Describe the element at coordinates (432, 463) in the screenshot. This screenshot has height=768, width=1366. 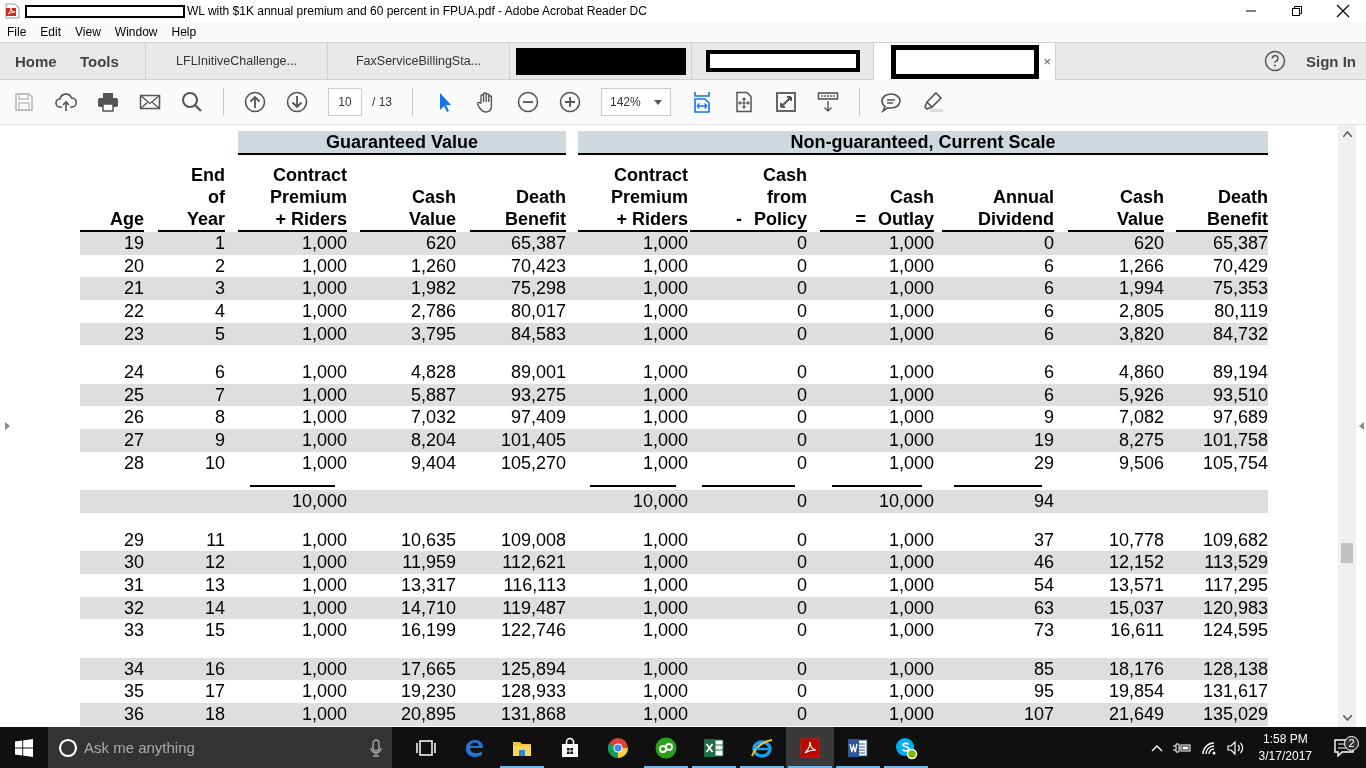
I see `table-cell-text: 9,404` at that location.